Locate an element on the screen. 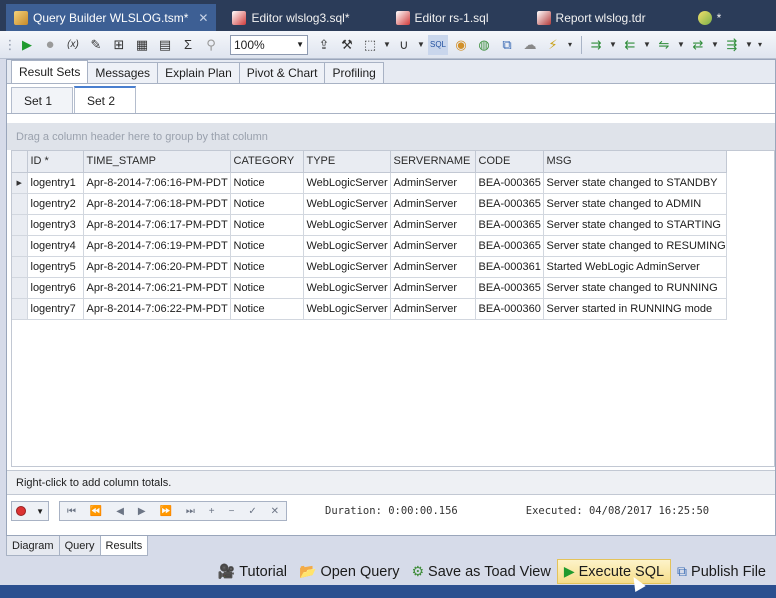 Image resolution: width=776 pixels, height=598 pixels. select-icon: ⬚ is located at coordinates (370, 45).